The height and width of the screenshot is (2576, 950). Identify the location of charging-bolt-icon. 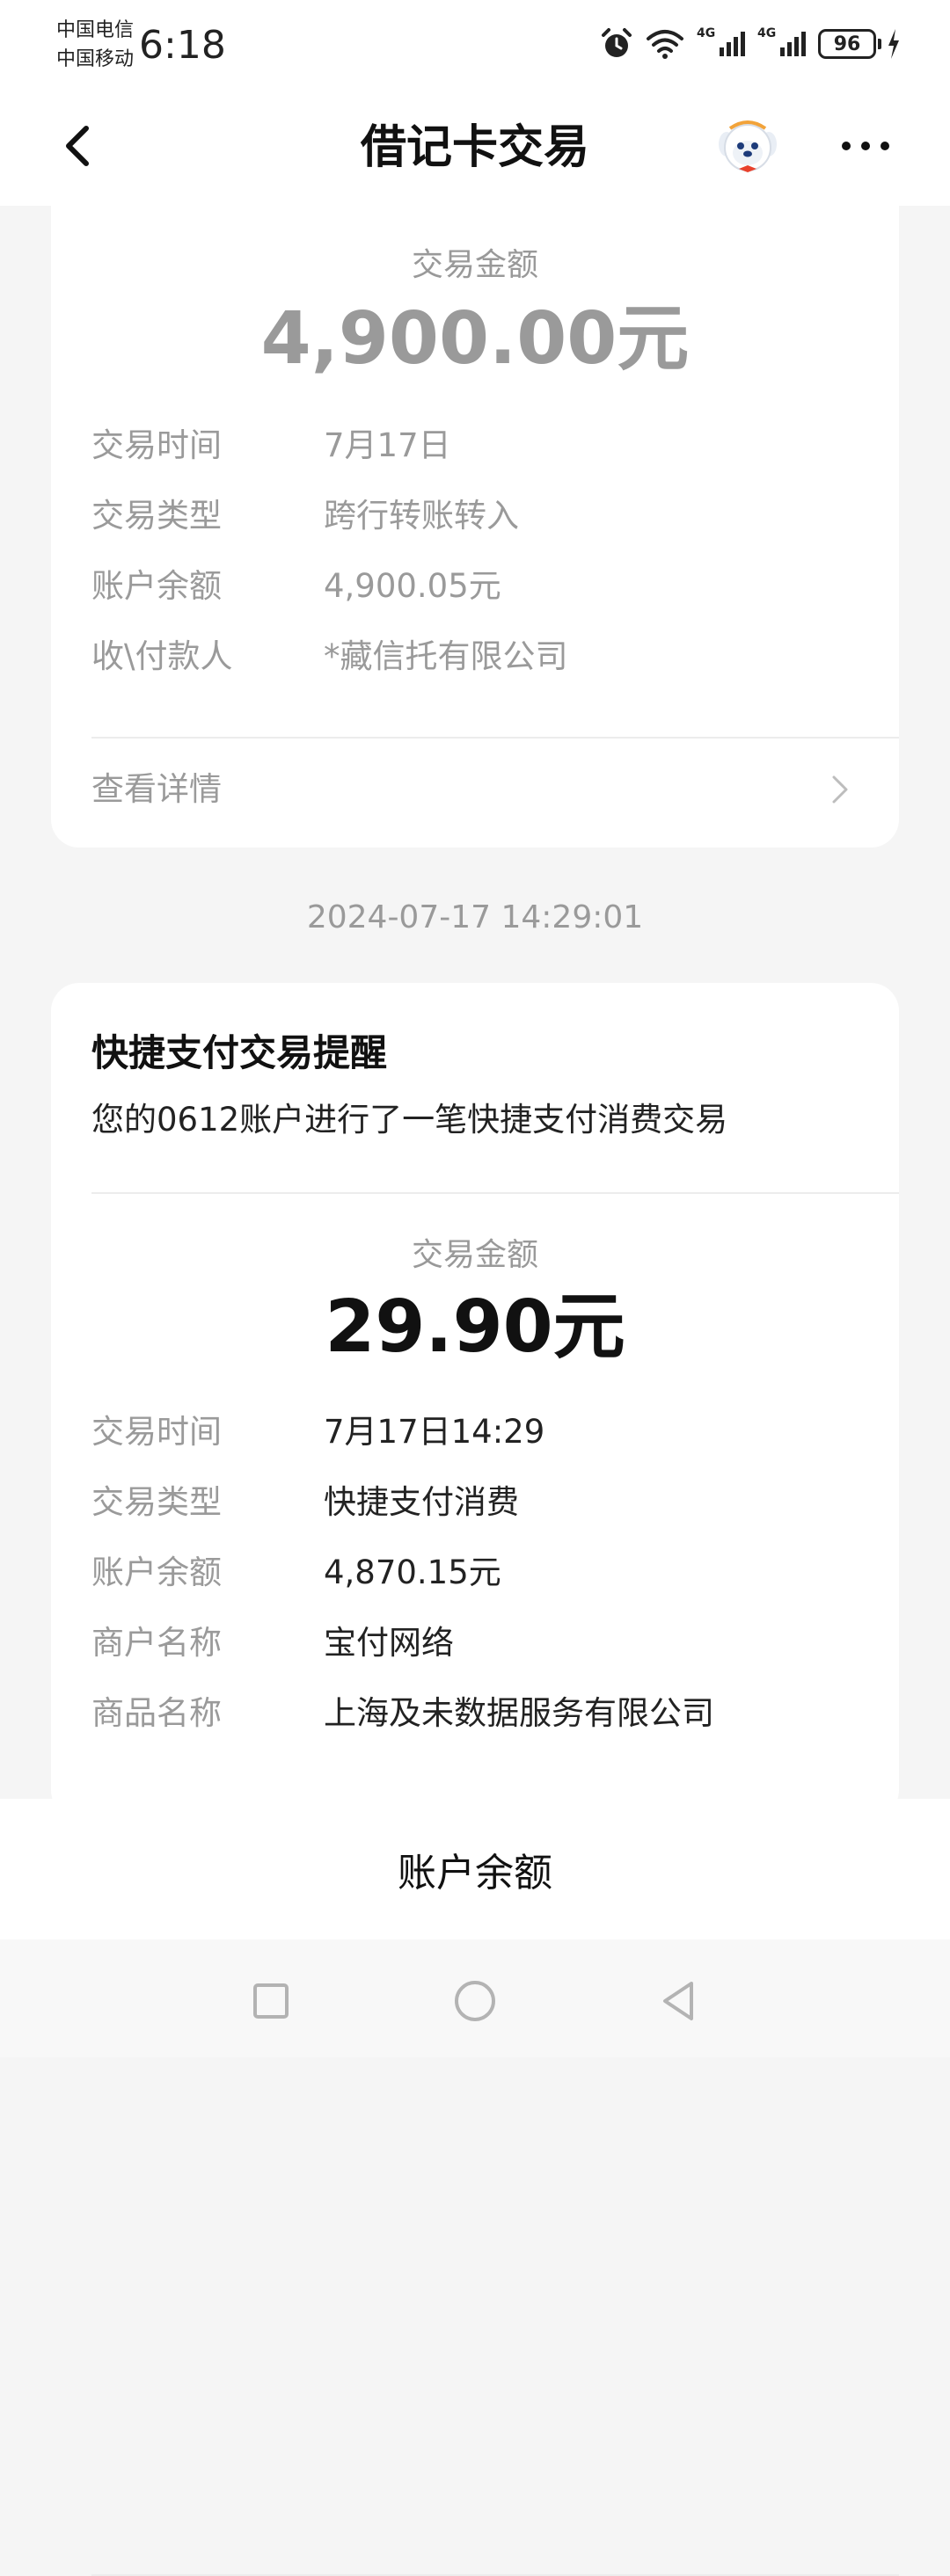
(893, 44).